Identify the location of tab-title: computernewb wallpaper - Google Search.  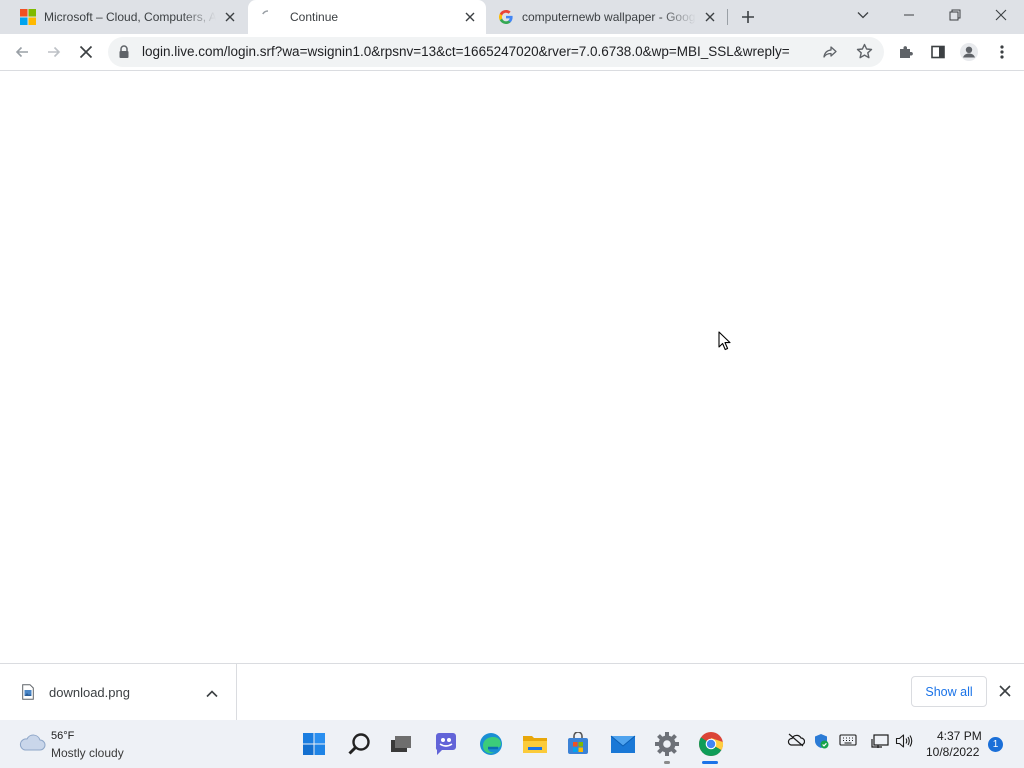
(609, 17).